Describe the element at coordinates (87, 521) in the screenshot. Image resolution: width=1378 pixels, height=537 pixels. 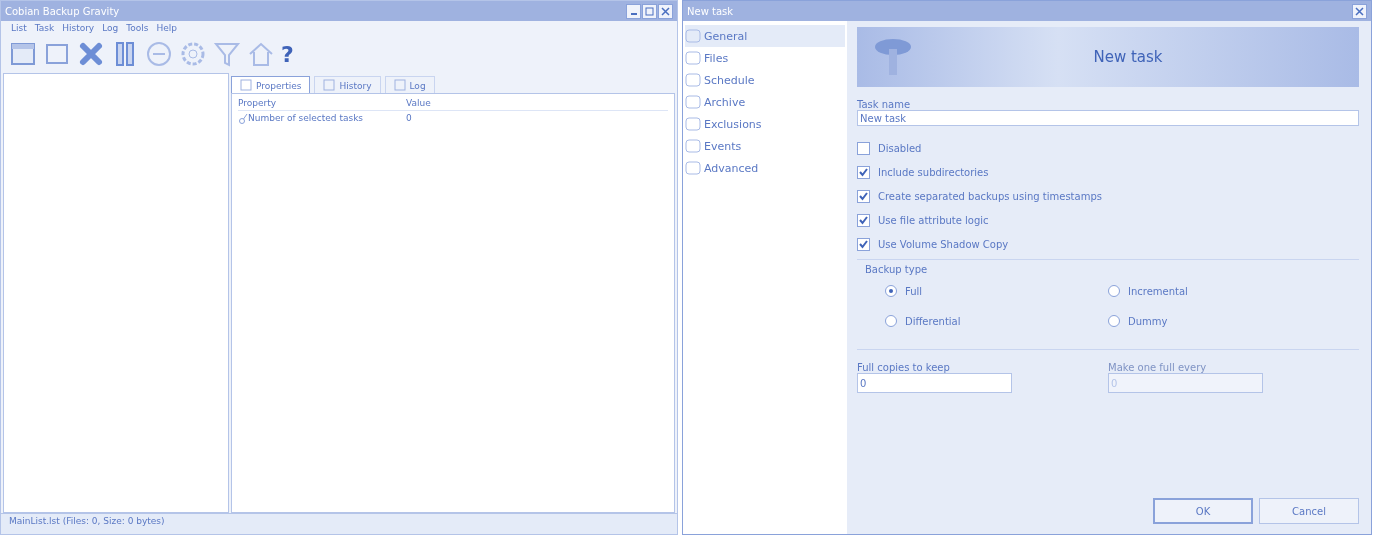
I see `status-text: MainList.lst (Files: 0, Size: 0 bytes)` at that location.